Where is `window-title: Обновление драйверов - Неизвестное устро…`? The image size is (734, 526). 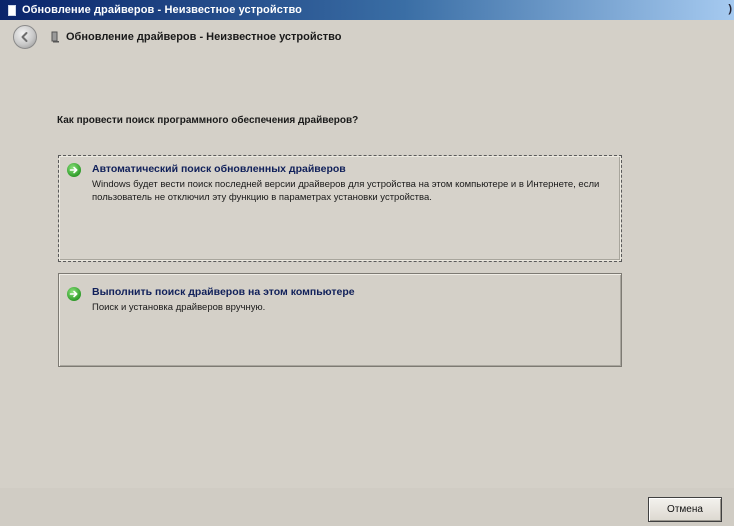 window-title: Обновление драйверов - Неизвестное устро… is located at coordinates (162, 10).